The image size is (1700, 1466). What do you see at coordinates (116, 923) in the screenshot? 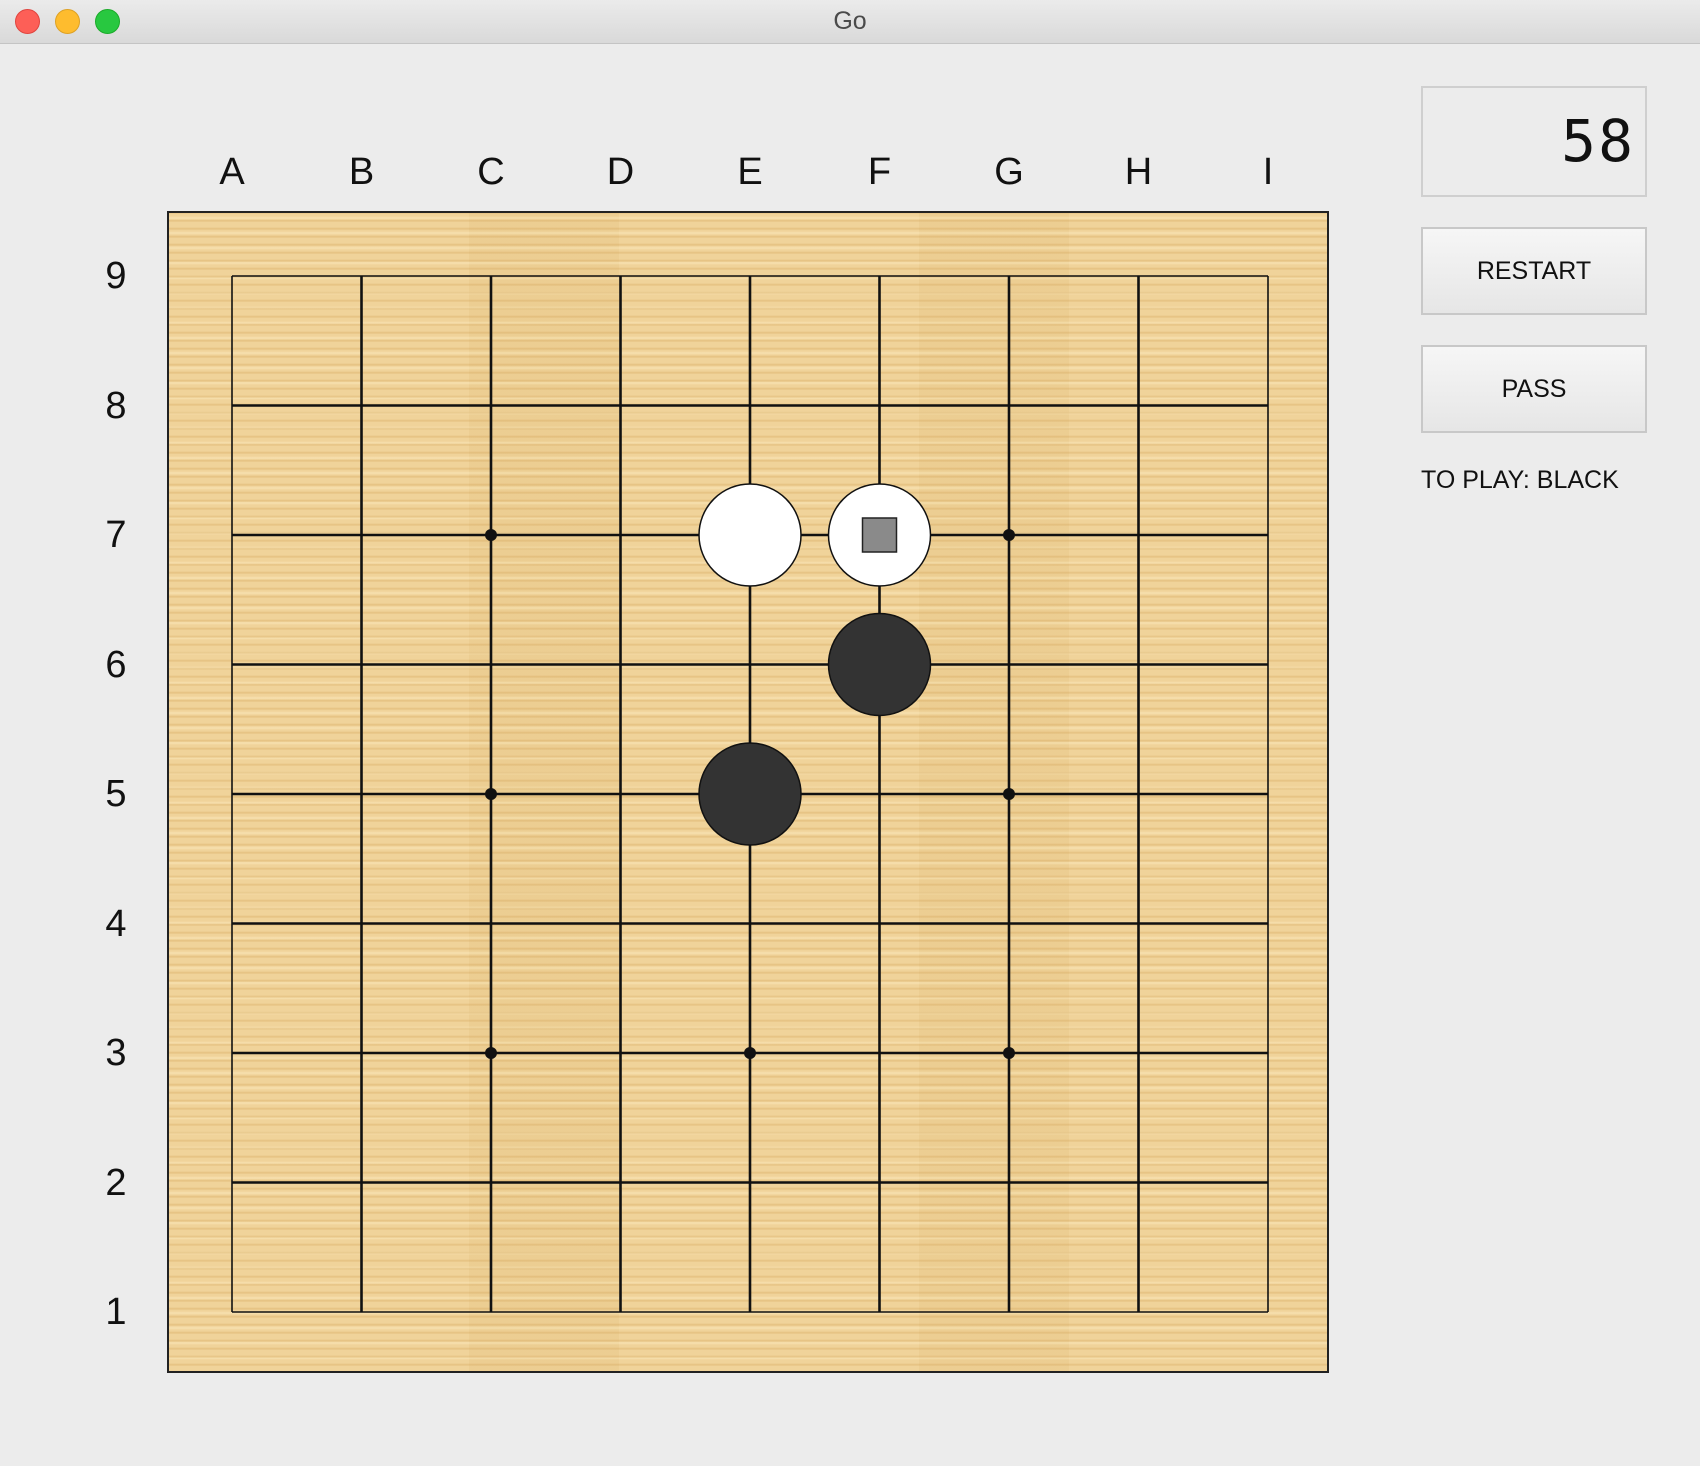
I see `row-label-4: 4` at bounding box center [116, 923].